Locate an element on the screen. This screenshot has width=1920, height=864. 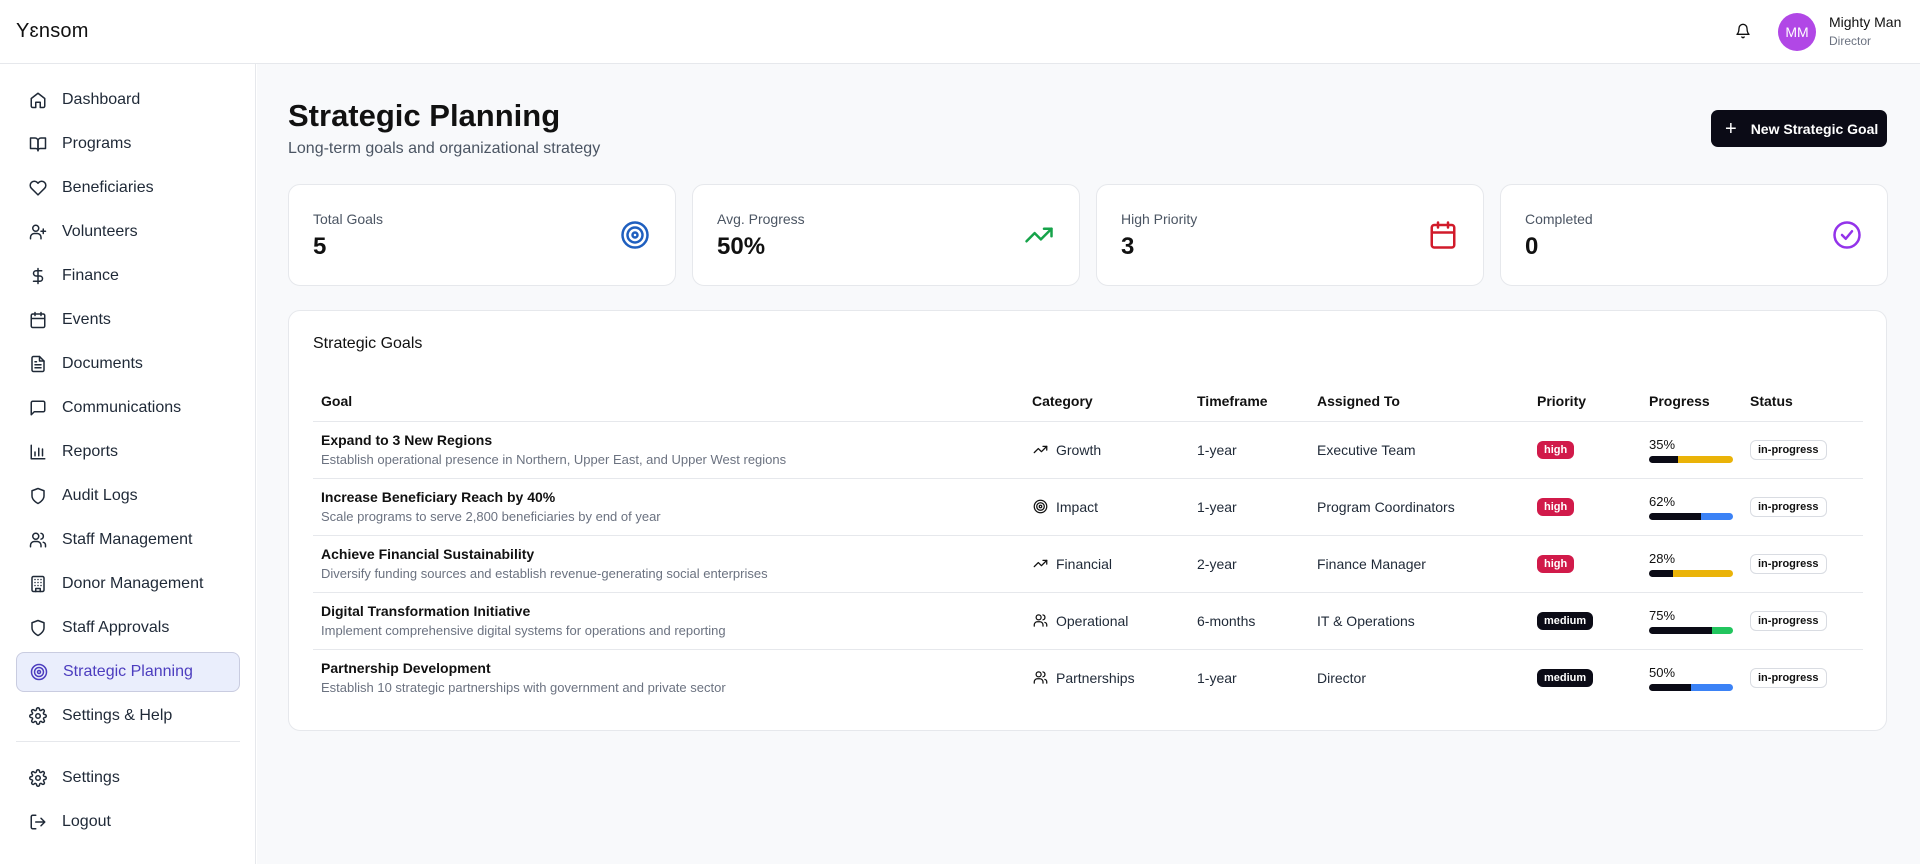
progress-value: 75% is located at coordinates (1662, 615).